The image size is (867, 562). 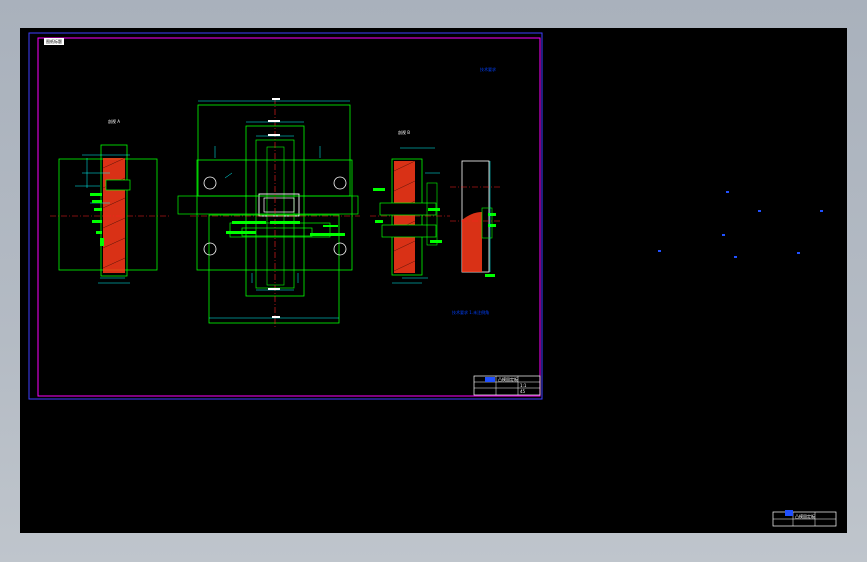 What do you see at coordinates (404, 132) in the screenshot?
I see `right-section-label: 剖视 B` at bounding box center [404, 132].